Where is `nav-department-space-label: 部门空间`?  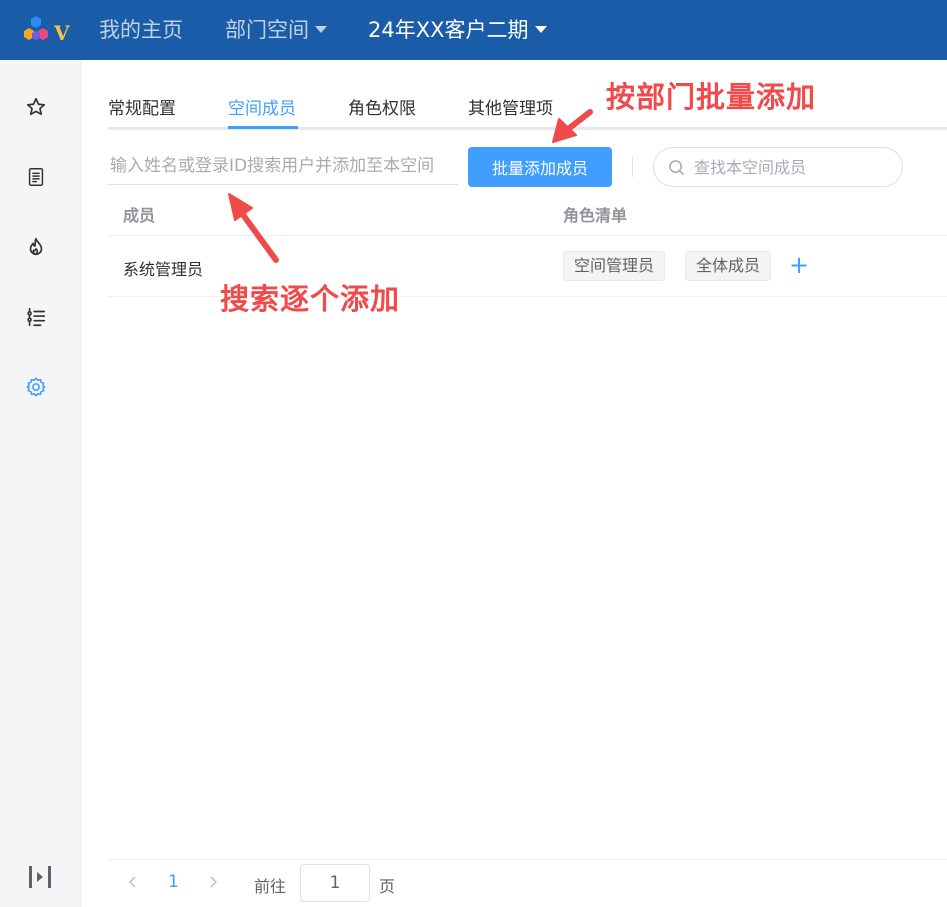 nav-department-space-label: 部门空间 is located at coordinates (267, 30).